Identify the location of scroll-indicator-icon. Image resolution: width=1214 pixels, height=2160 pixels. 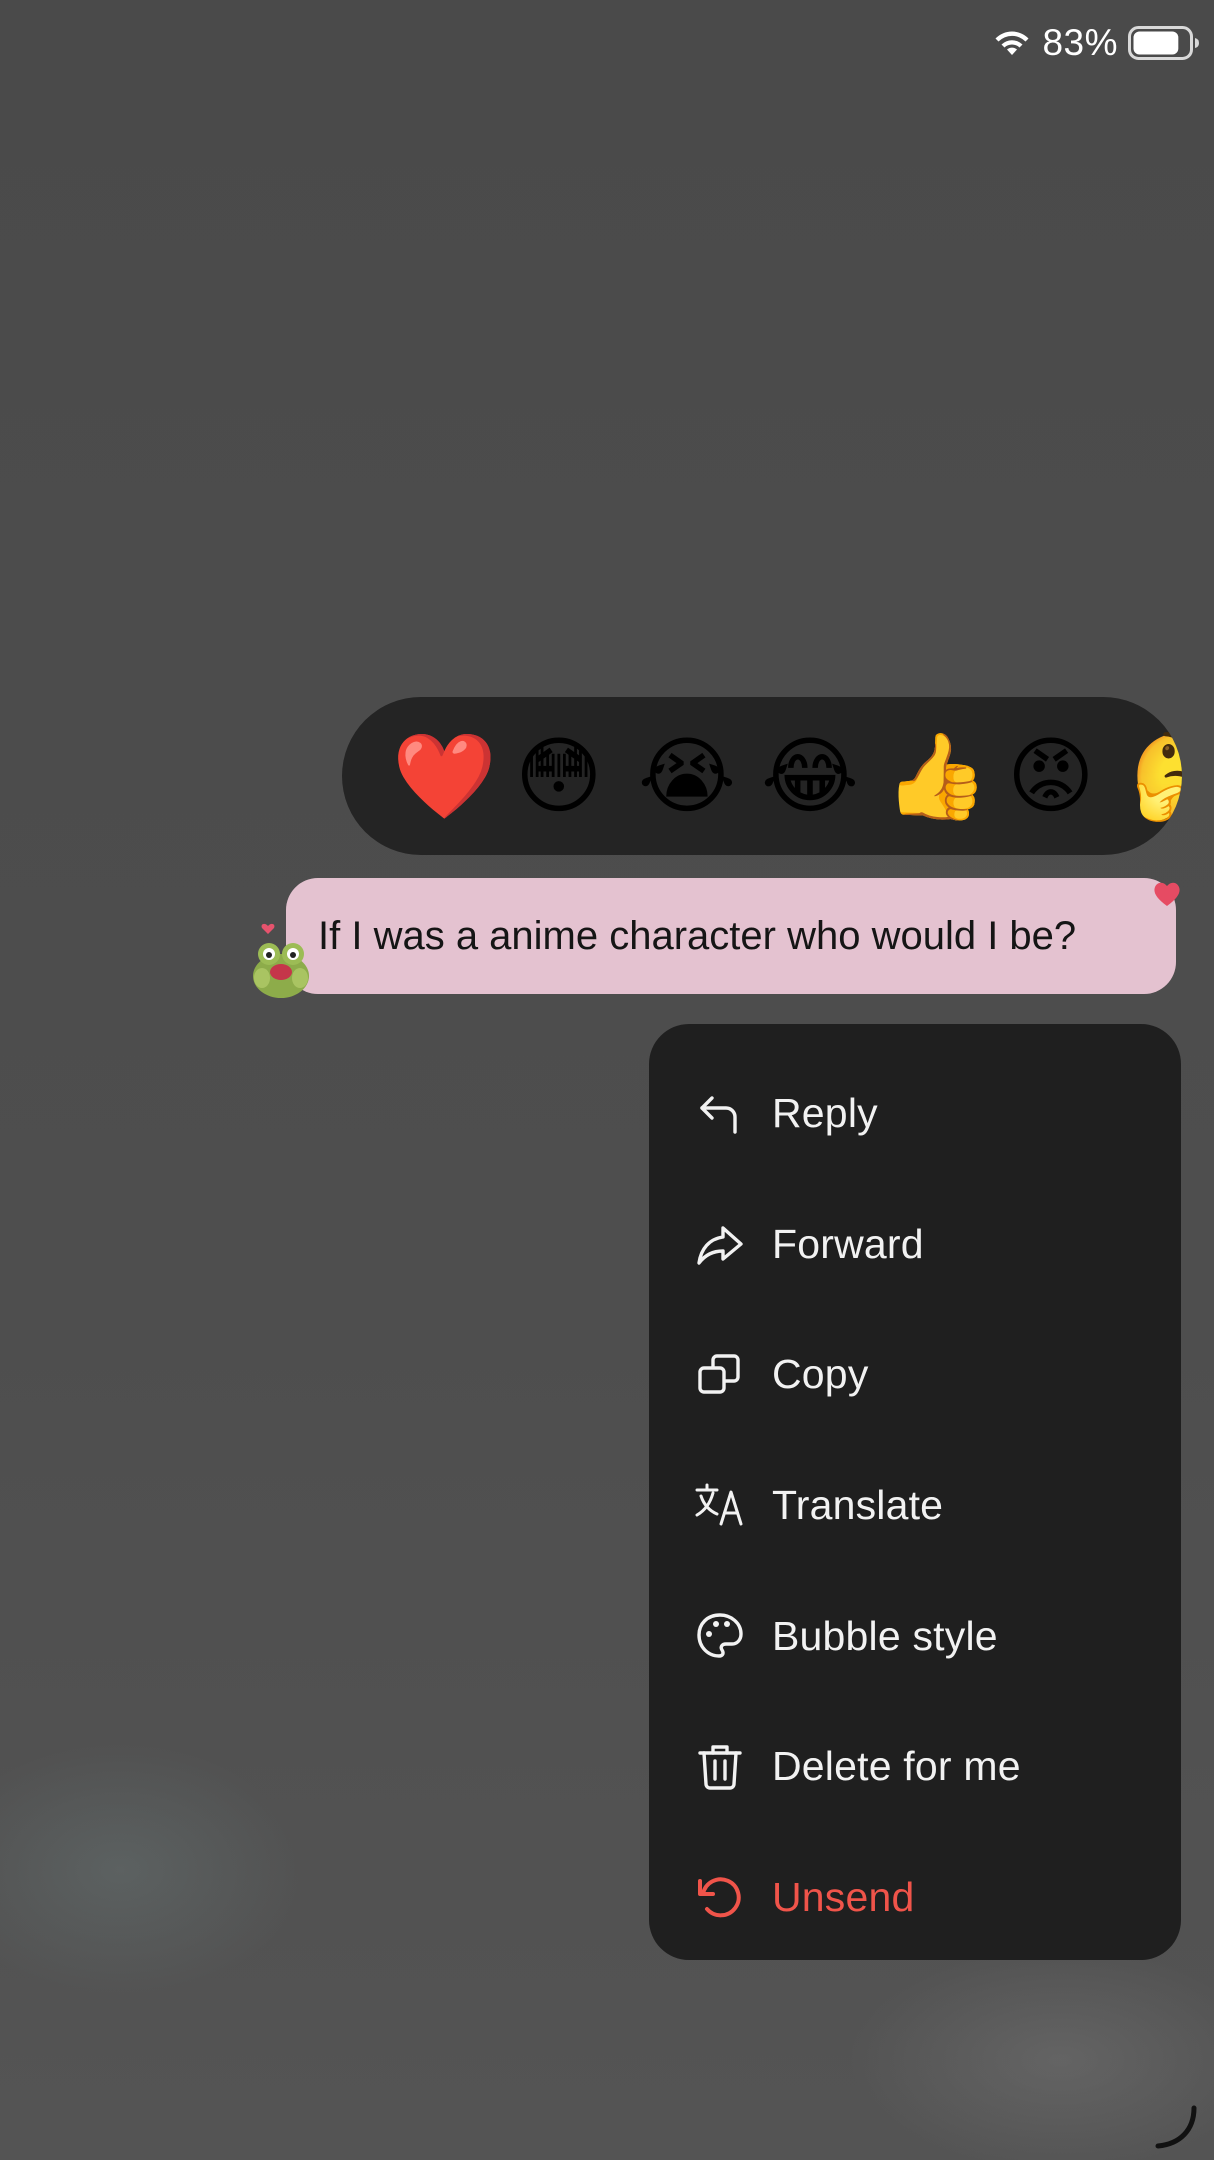
(1176, 2127).